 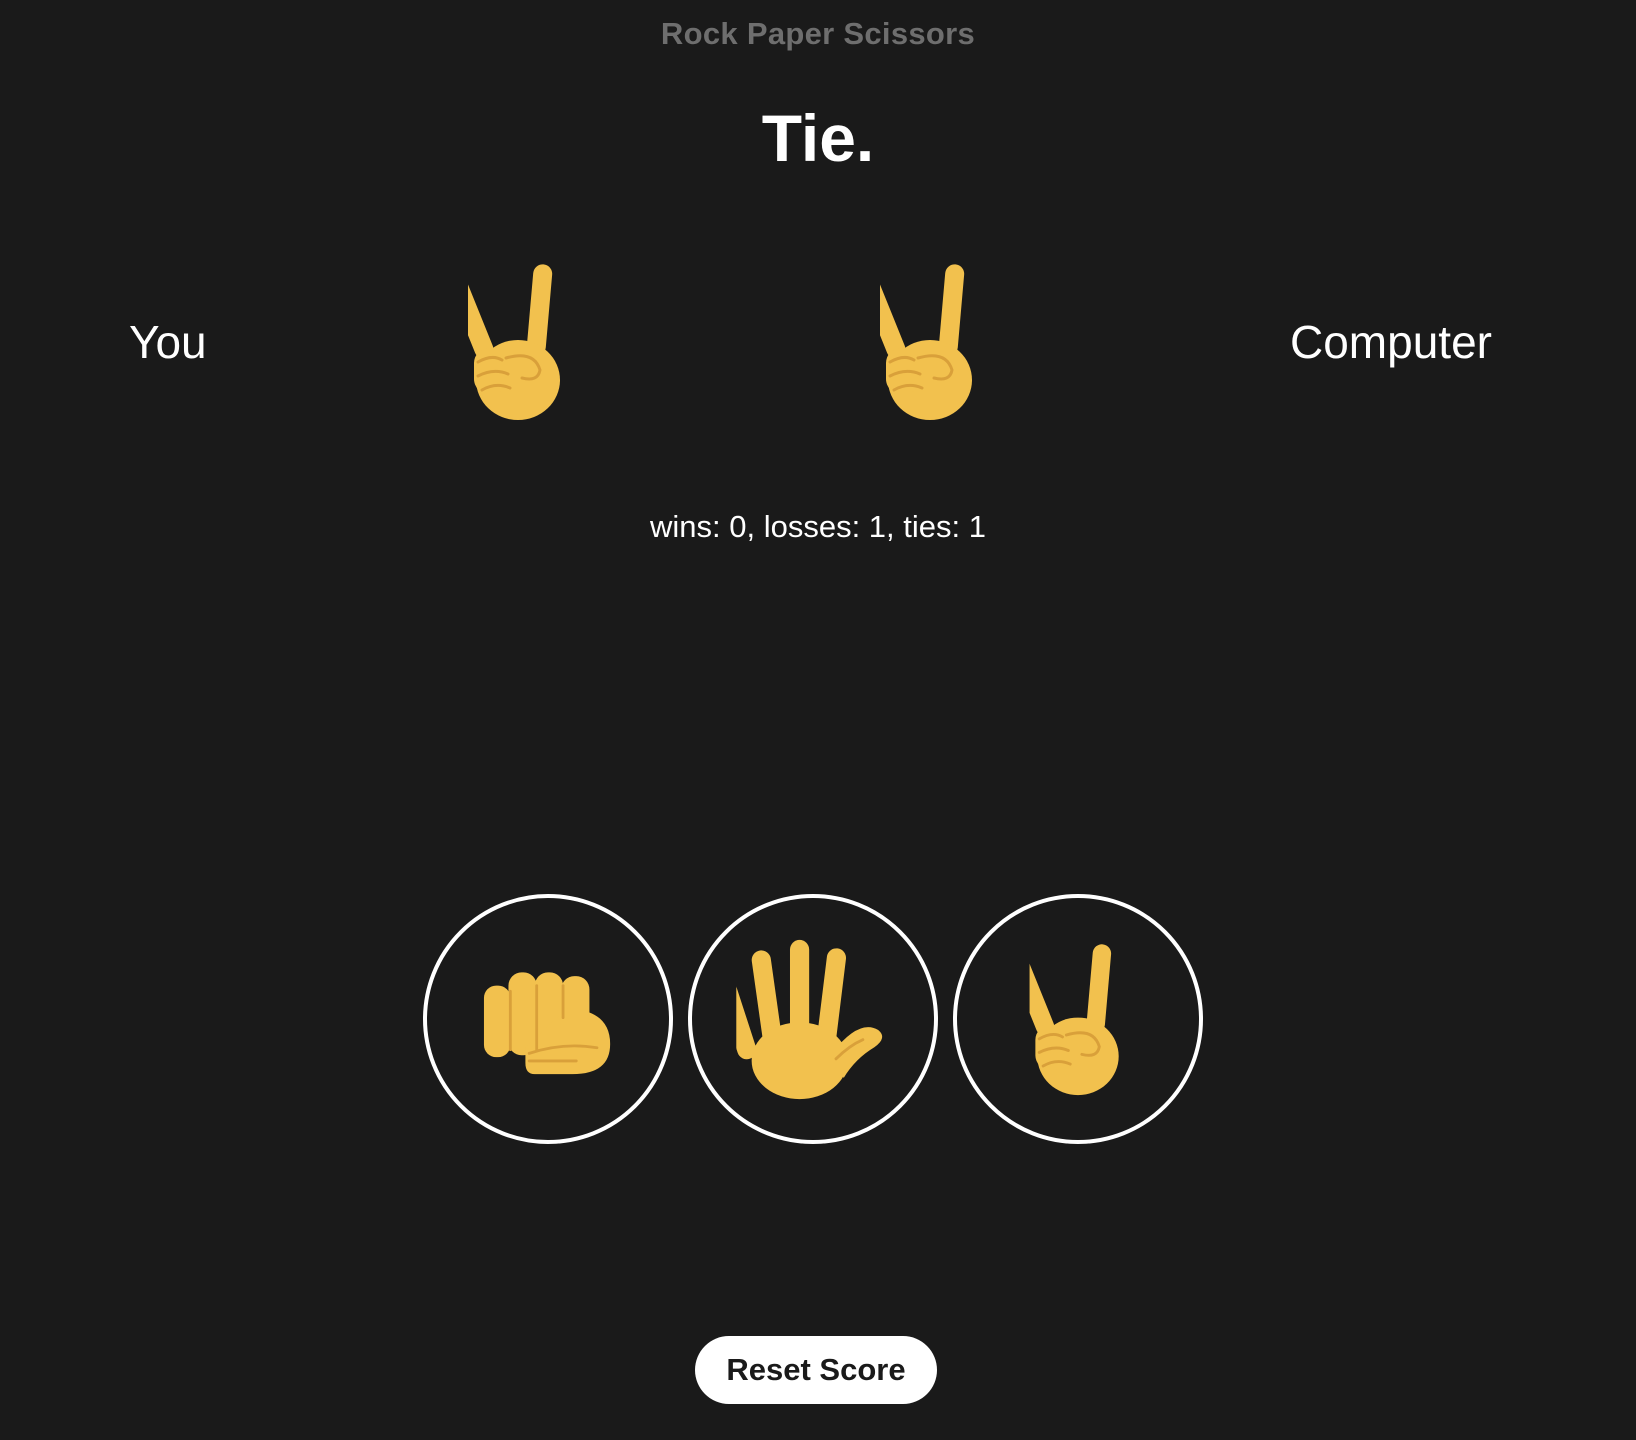 What do you see at coordinates (816, 1370) in the screenshot?
I see `reset-score-button: Reset Score` at bounding box center [816, 1370].